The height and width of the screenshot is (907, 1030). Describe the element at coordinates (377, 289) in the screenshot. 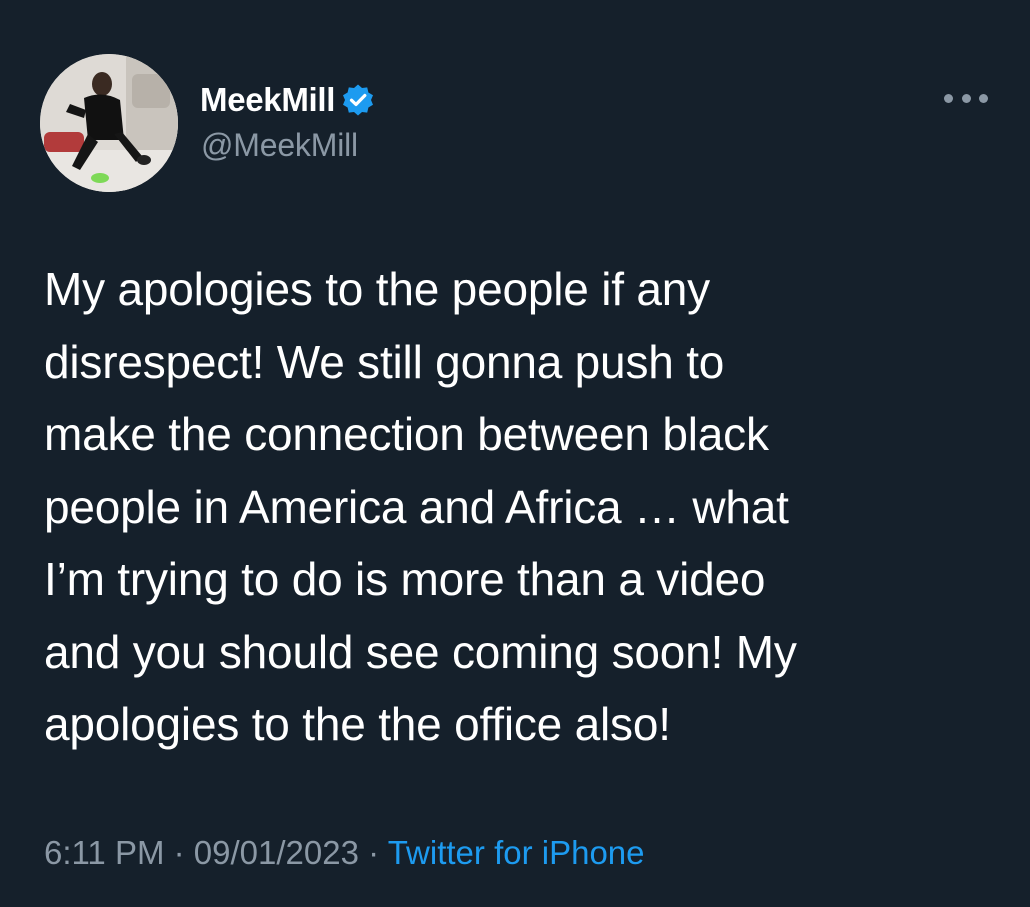

I see `tweet-text-line: My apologies to the people if any` at that location.